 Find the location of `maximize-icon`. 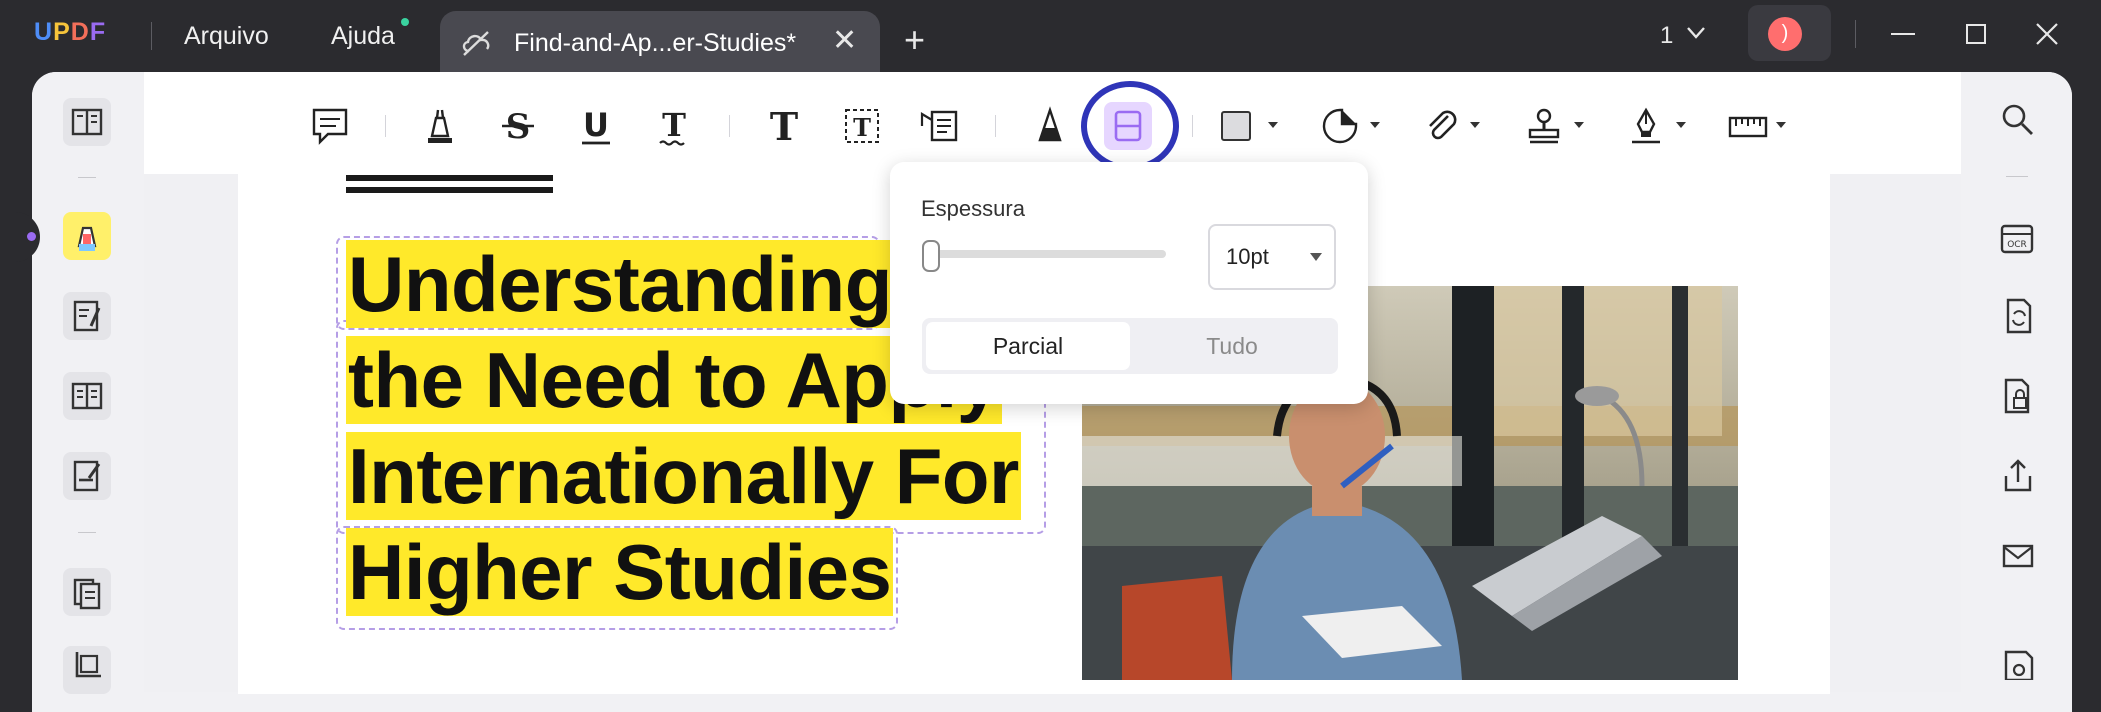

maximize-icon is located at coordinates (1976, 34).